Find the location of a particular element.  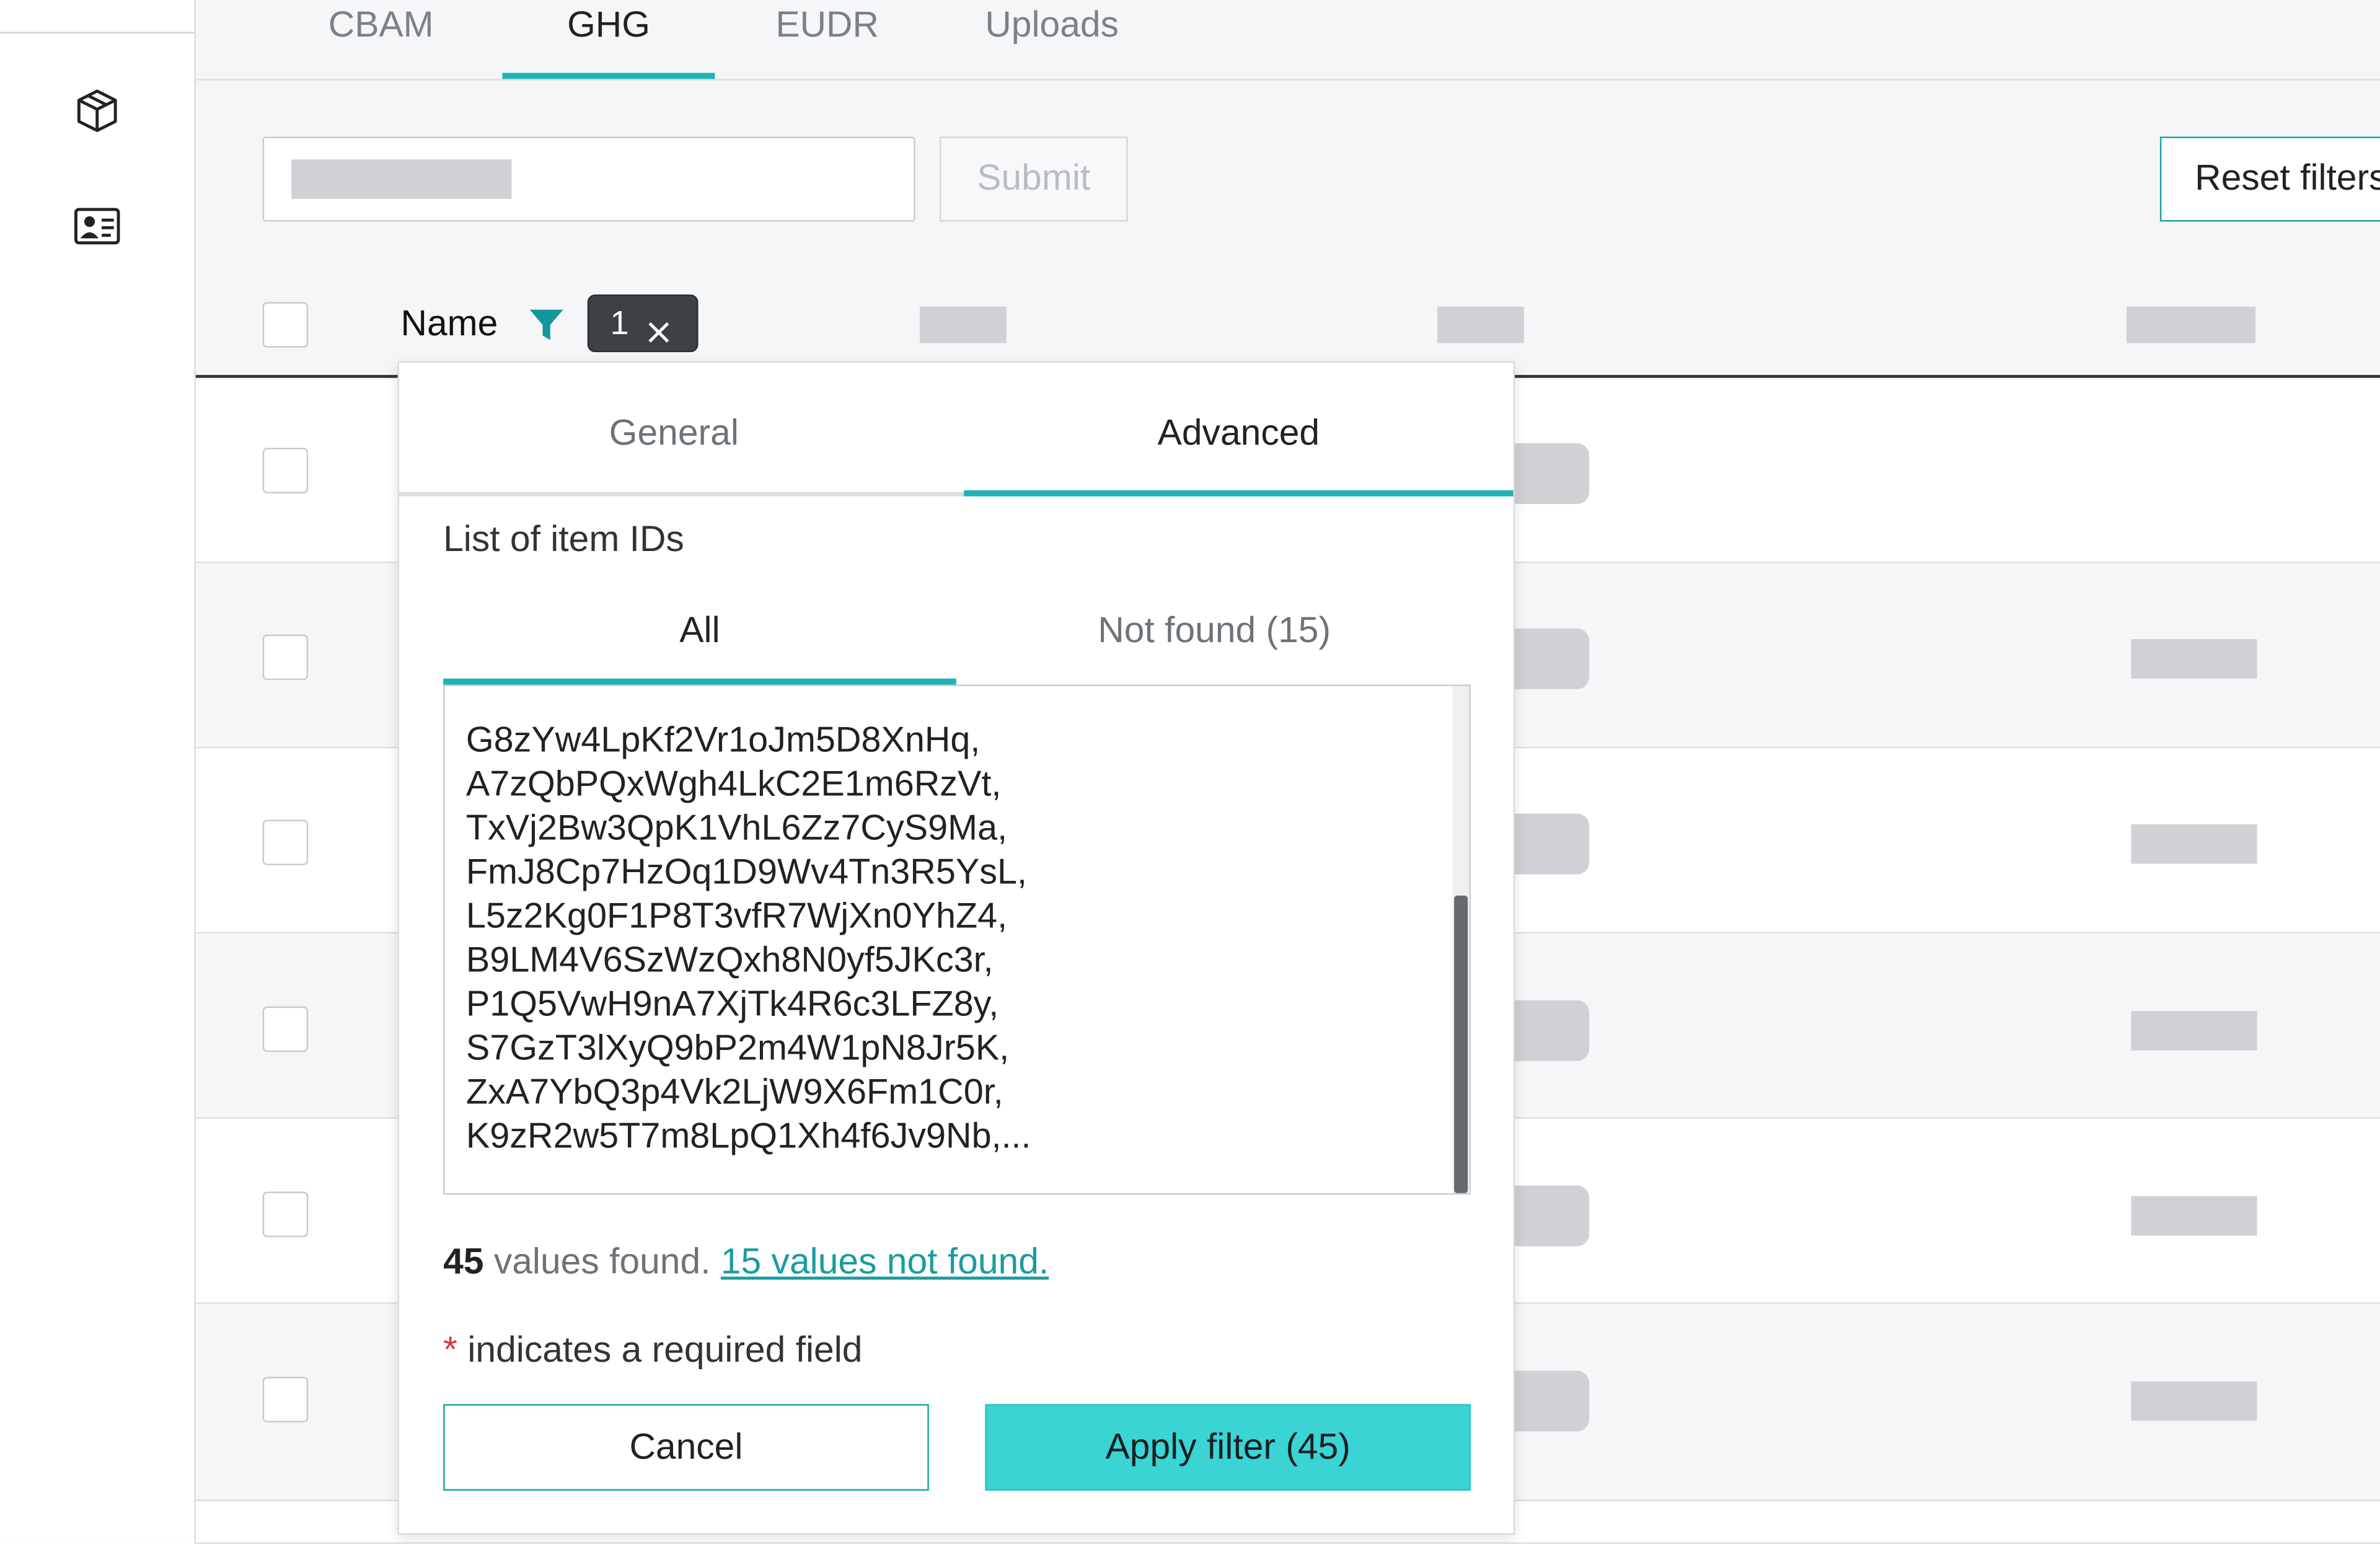

item-id-line: TxVj2Bw3QpK1VhL6Zz7CyS9Ma, is located at coordinates (736, 827).